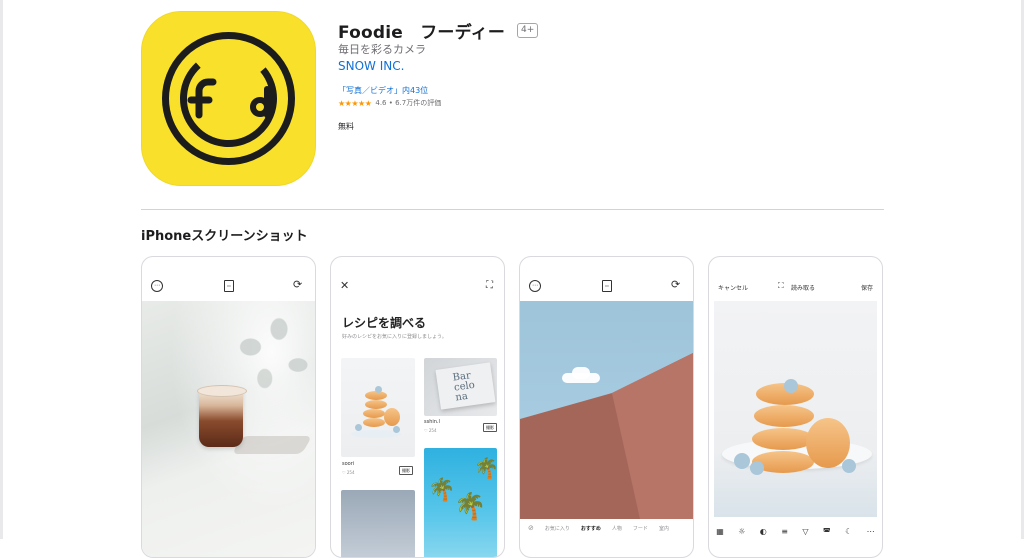 The image size is (1024, 558). Describe the element at coordinates (417, 279) in the screenshot. I see `recipe-top-bar: ✕ ⛶` at that location.